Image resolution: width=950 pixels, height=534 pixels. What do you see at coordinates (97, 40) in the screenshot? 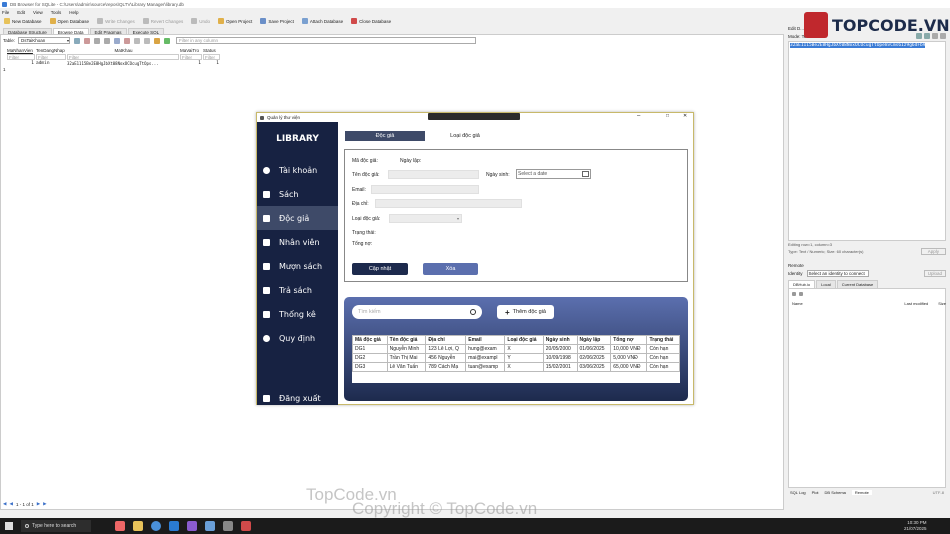
I see `save-table-icon` at bounding box center [97, 40].